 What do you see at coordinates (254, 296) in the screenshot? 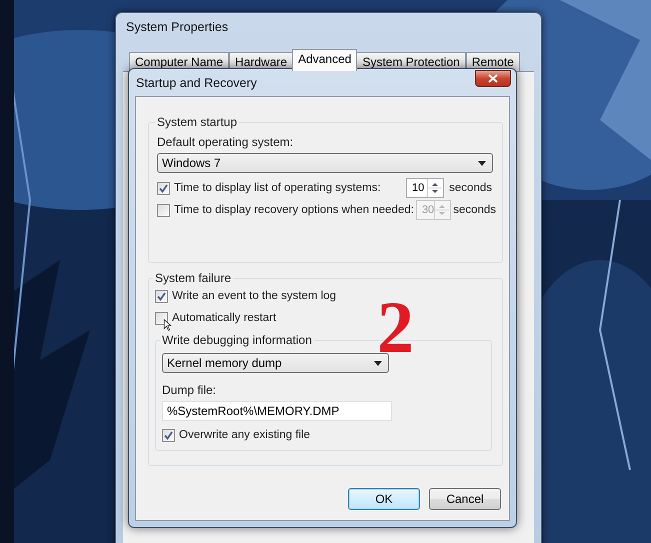
I see `checkbox-label: Write an event to the system log` at bounding box center [254, 296].